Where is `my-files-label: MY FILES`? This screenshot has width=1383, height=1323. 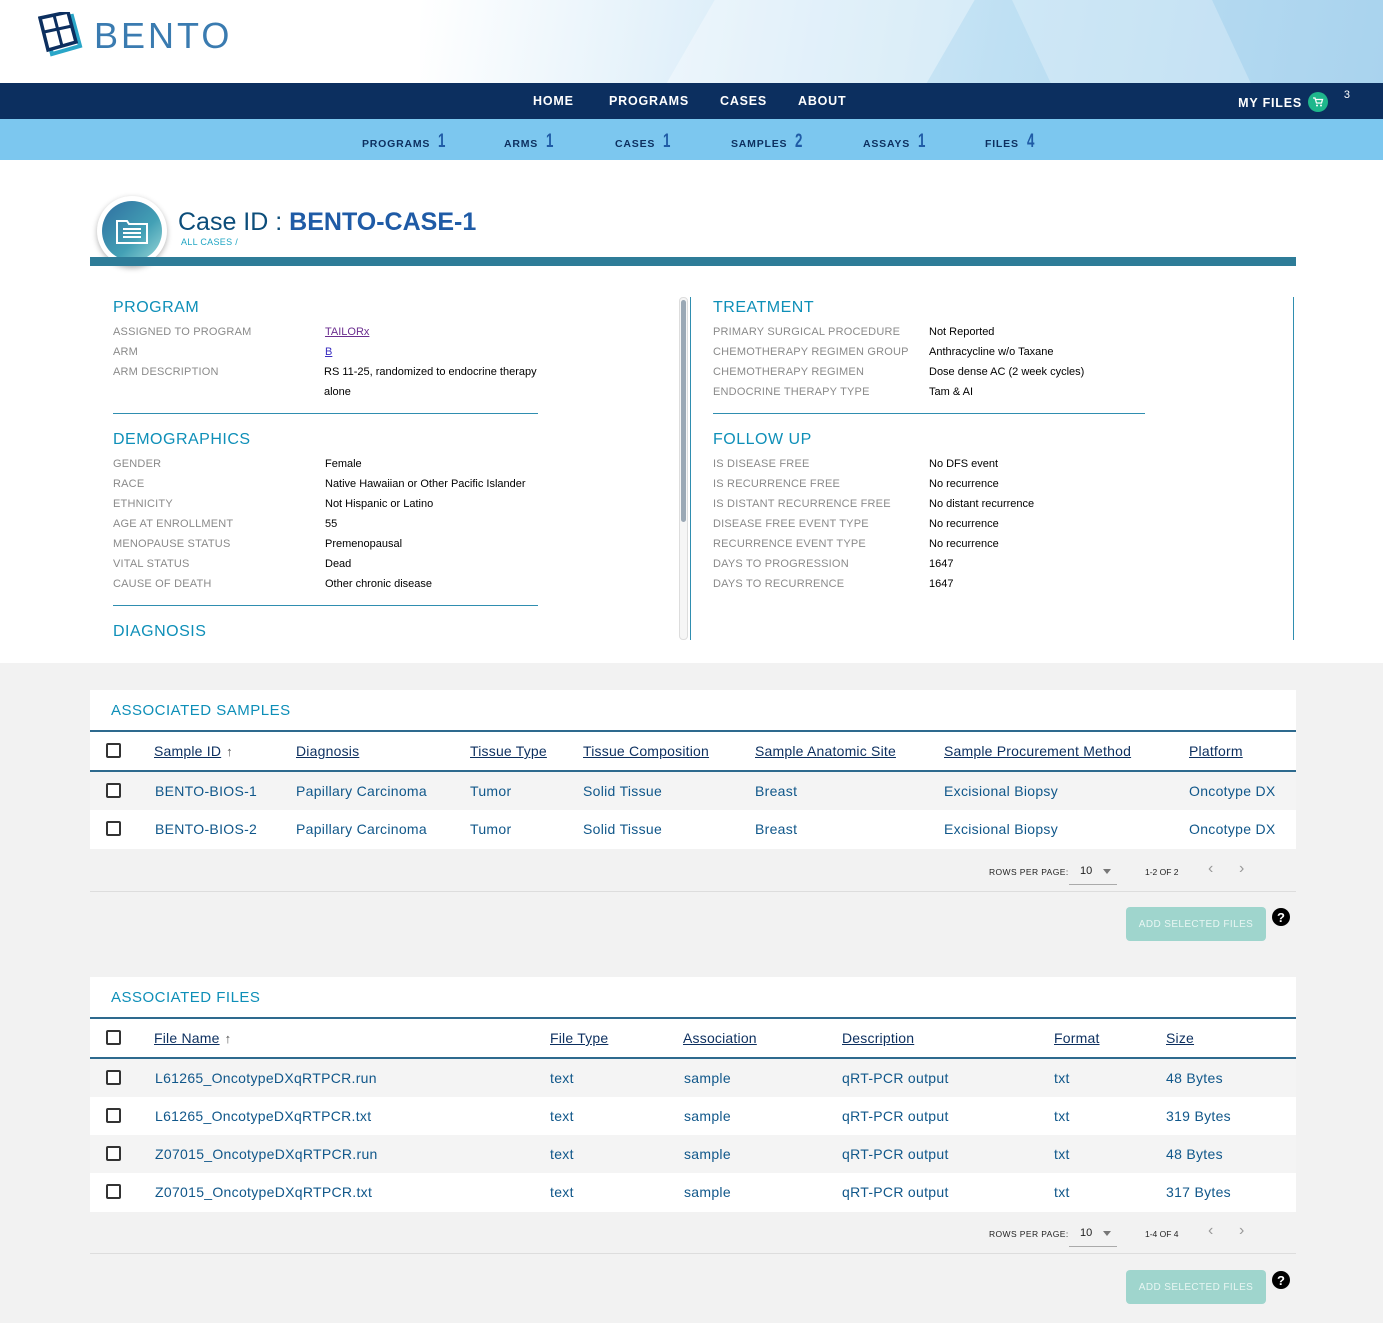 my-files-label: MY FILES is located at coordinates (1270, 103).